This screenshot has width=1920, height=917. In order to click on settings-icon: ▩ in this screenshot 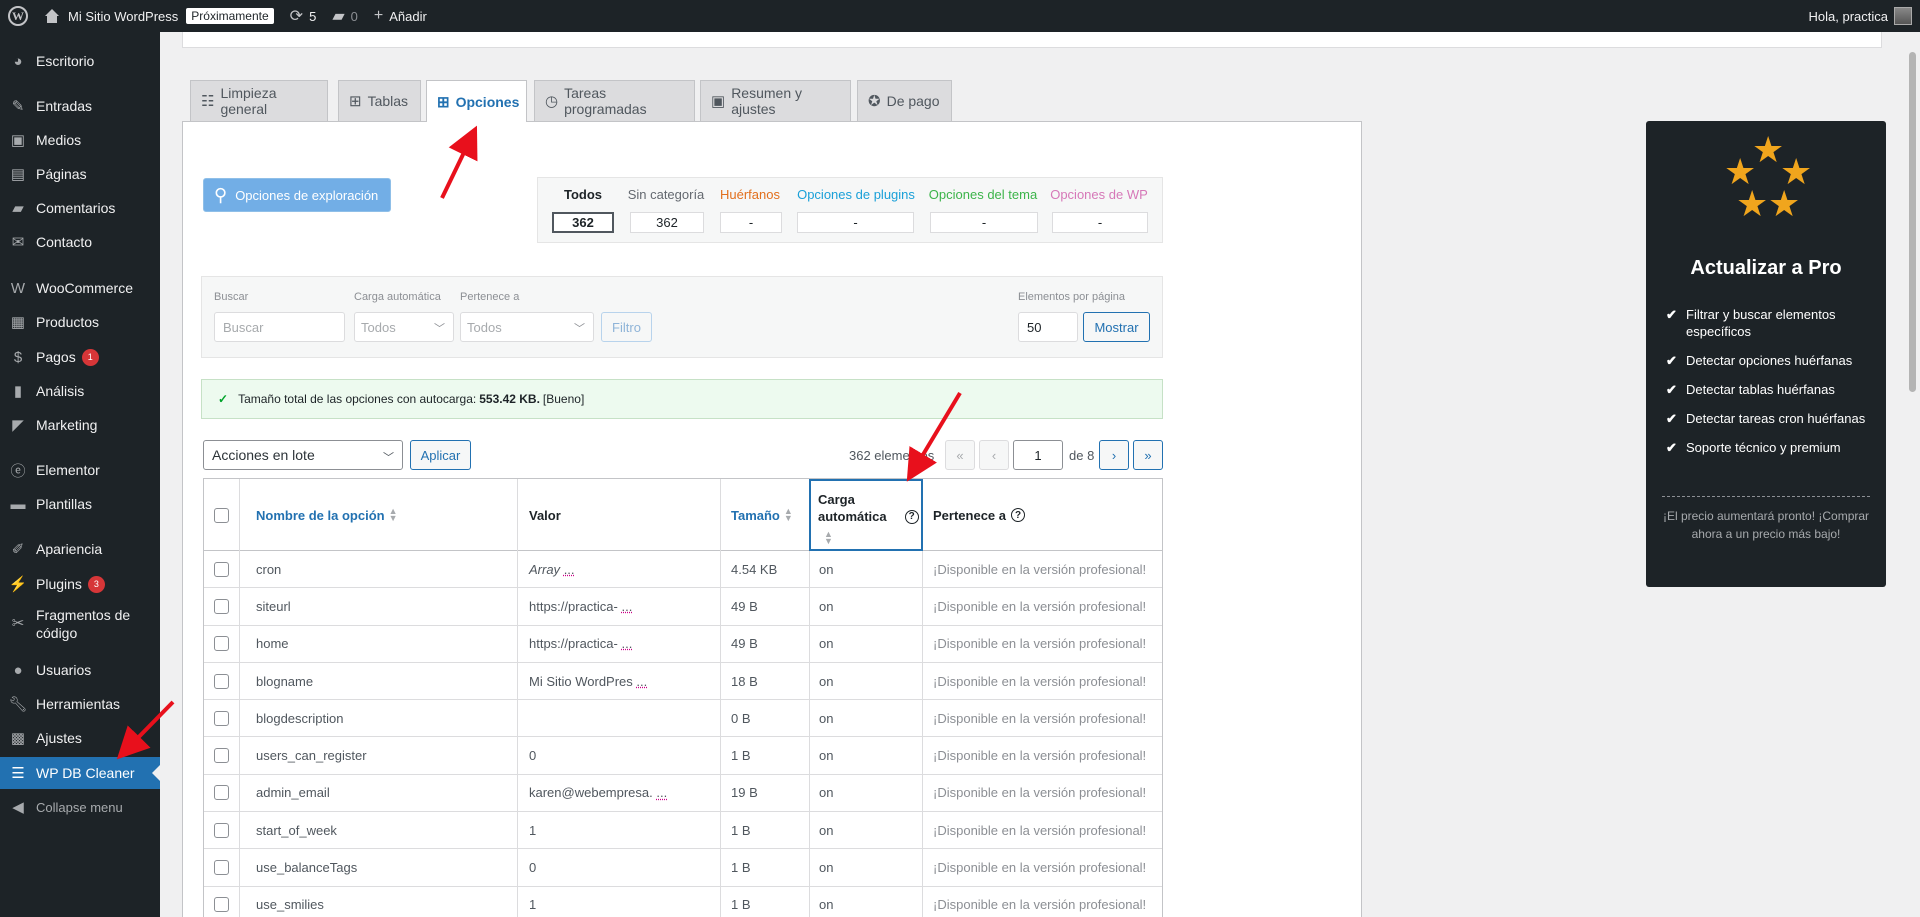, I will do `click(18, 738)`.